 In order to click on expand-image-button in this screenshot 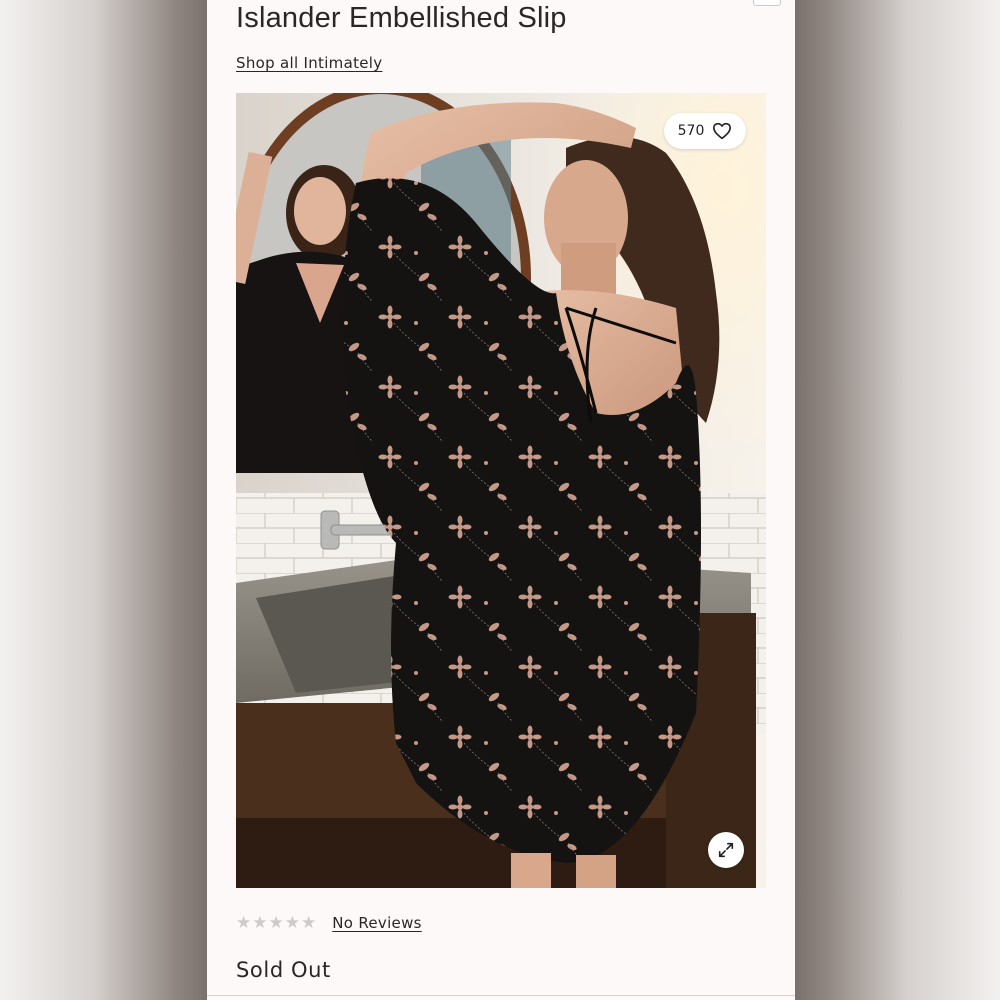, I will do `click(726, 850)`.